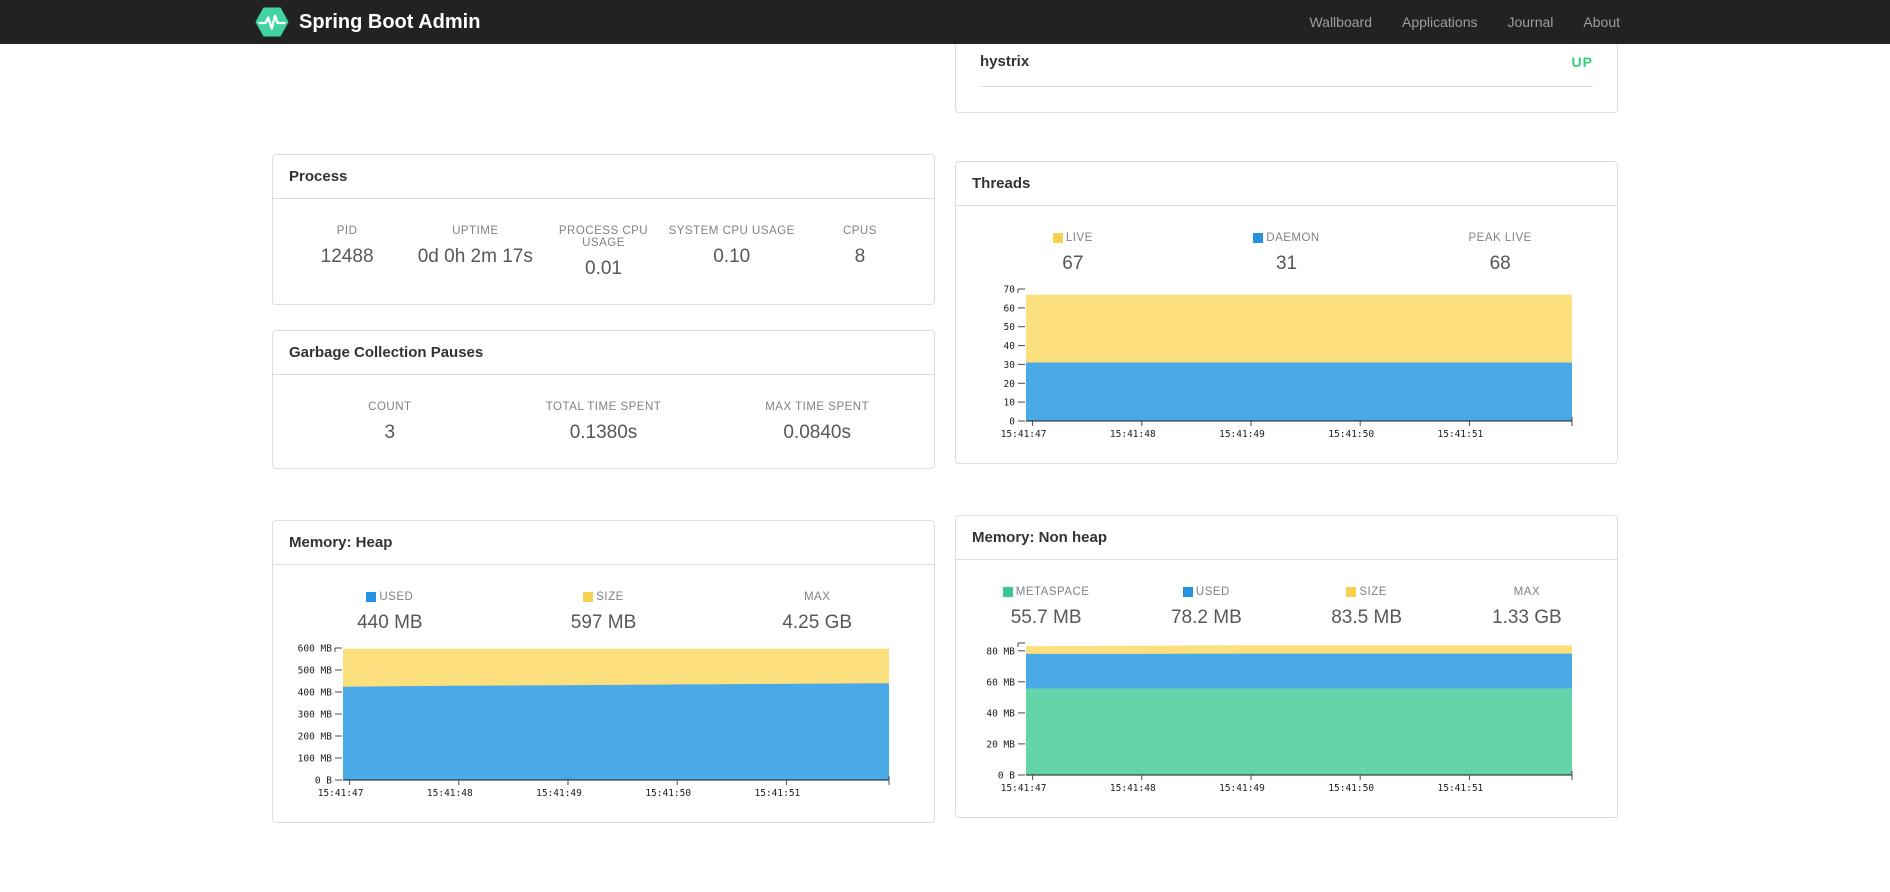 The image size is (1890, 892). I want to click on svg-text: 40, so click(1010, 346).